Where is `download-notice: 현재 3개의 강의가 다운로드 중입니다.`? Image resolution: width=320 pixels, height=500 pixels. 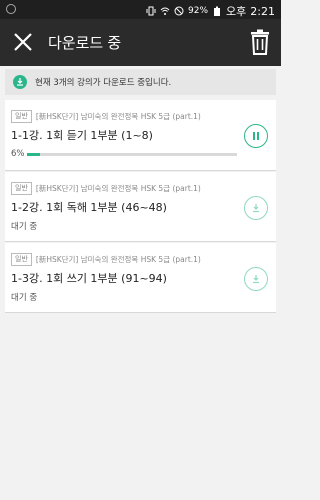 download-notice: 현재 3개의 강의가 다운로드 중입니다. is located at coordinates (140, 82).